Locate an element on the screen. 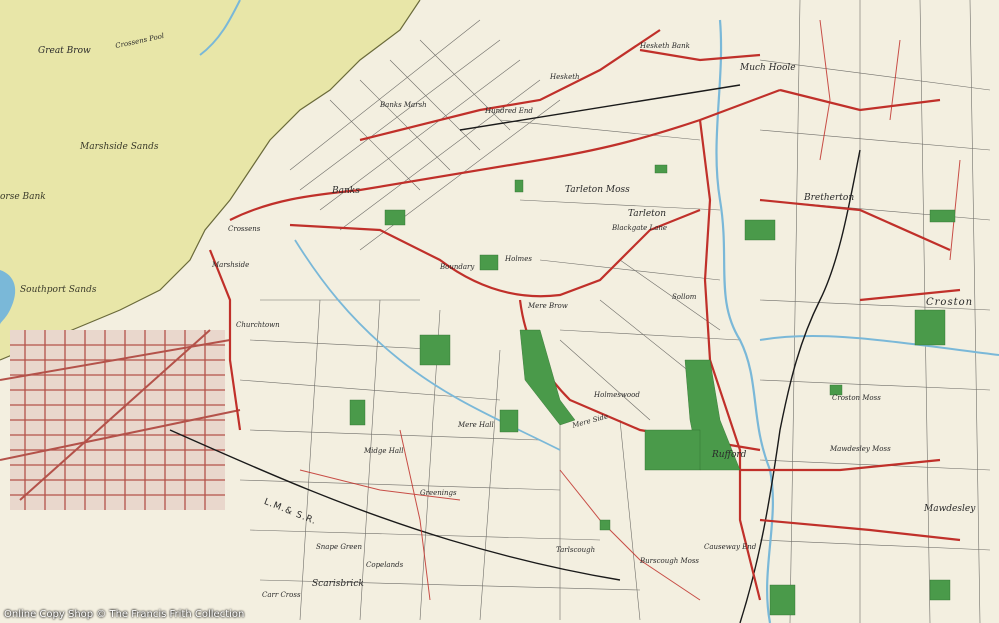  label-hesketh-bank: Hesketh Bank is located at coordinates (665, 46).